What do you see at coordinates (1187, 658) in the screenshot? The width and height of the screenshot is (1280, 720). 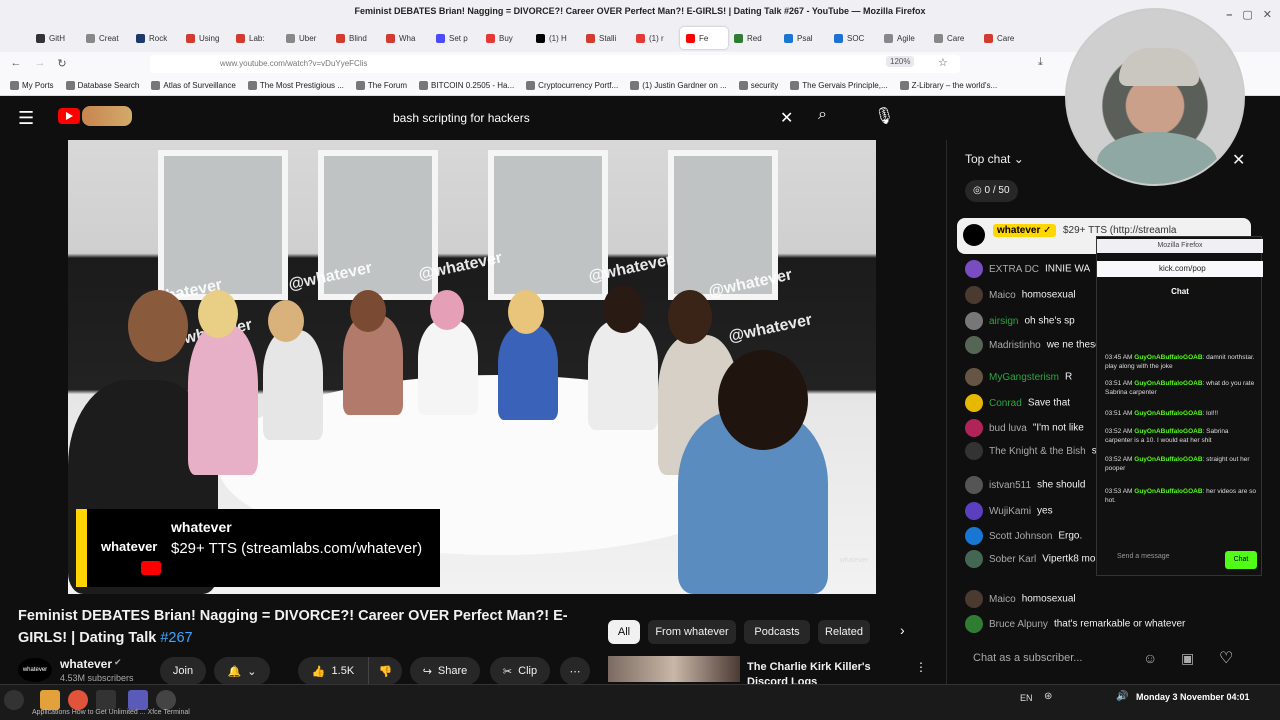 I see `super-chat-icon: ▣` at bounding box center [1187, 658].